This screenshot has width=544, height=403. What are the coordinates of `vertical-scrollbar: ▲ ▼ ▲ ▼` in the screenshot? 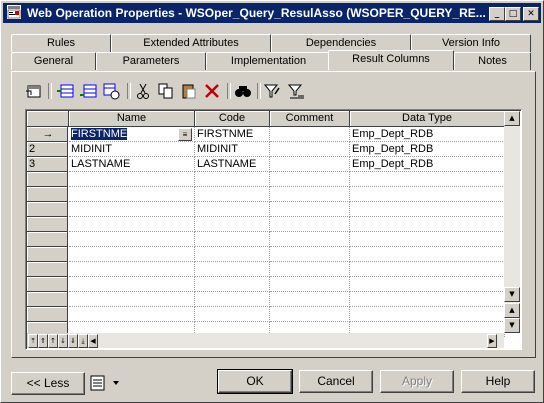 It's located at (512, 222).